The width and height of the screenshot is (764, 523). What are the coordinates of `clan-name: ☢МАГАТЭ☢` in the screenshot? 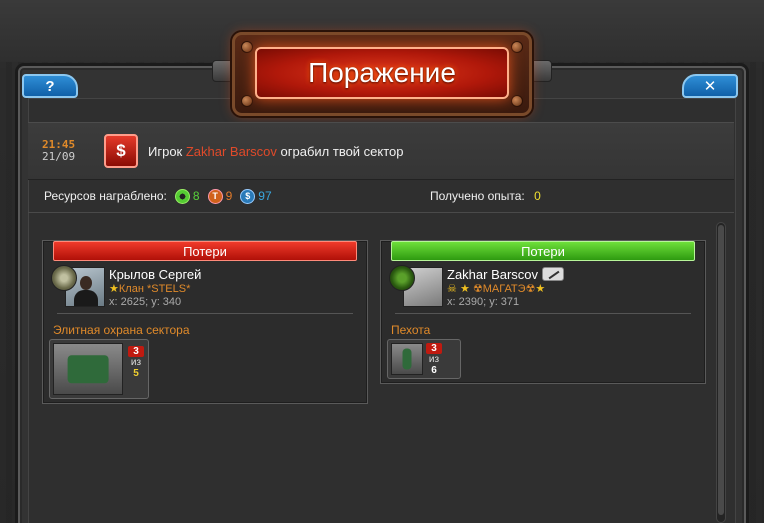 It's located at (504, 289).